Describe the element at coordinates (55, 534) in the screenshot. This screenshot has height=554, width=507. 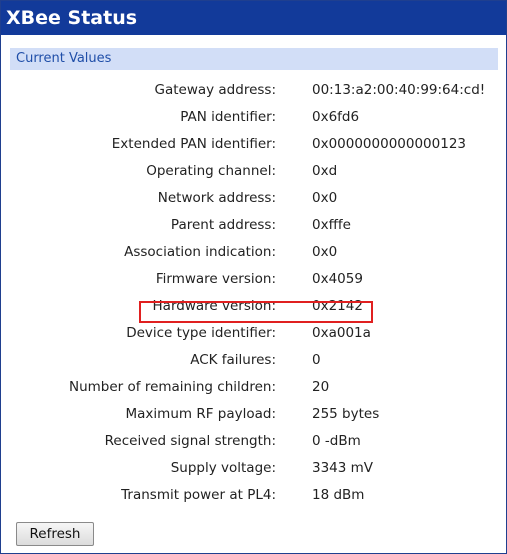
I see `refresh-button: Refresh` at that location.